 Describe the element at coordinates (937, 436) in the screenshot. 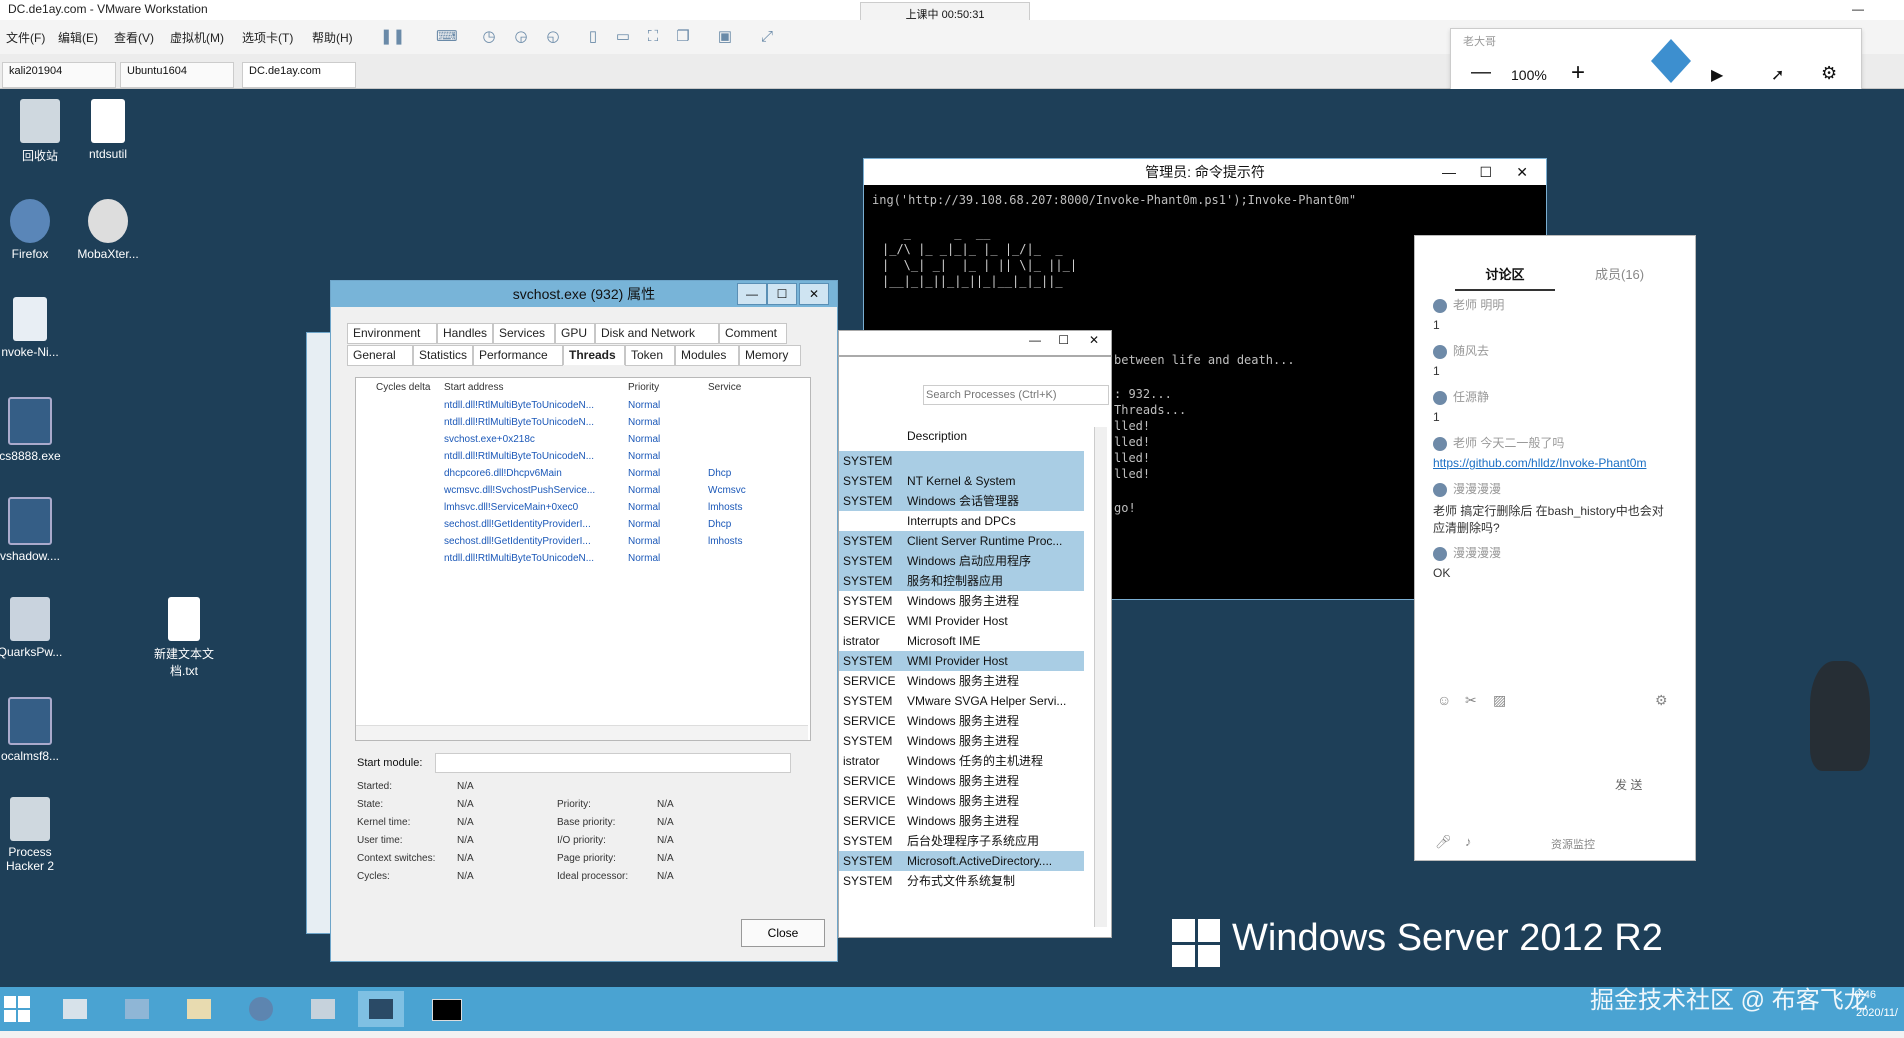

I see `column-description: Description` at that location.